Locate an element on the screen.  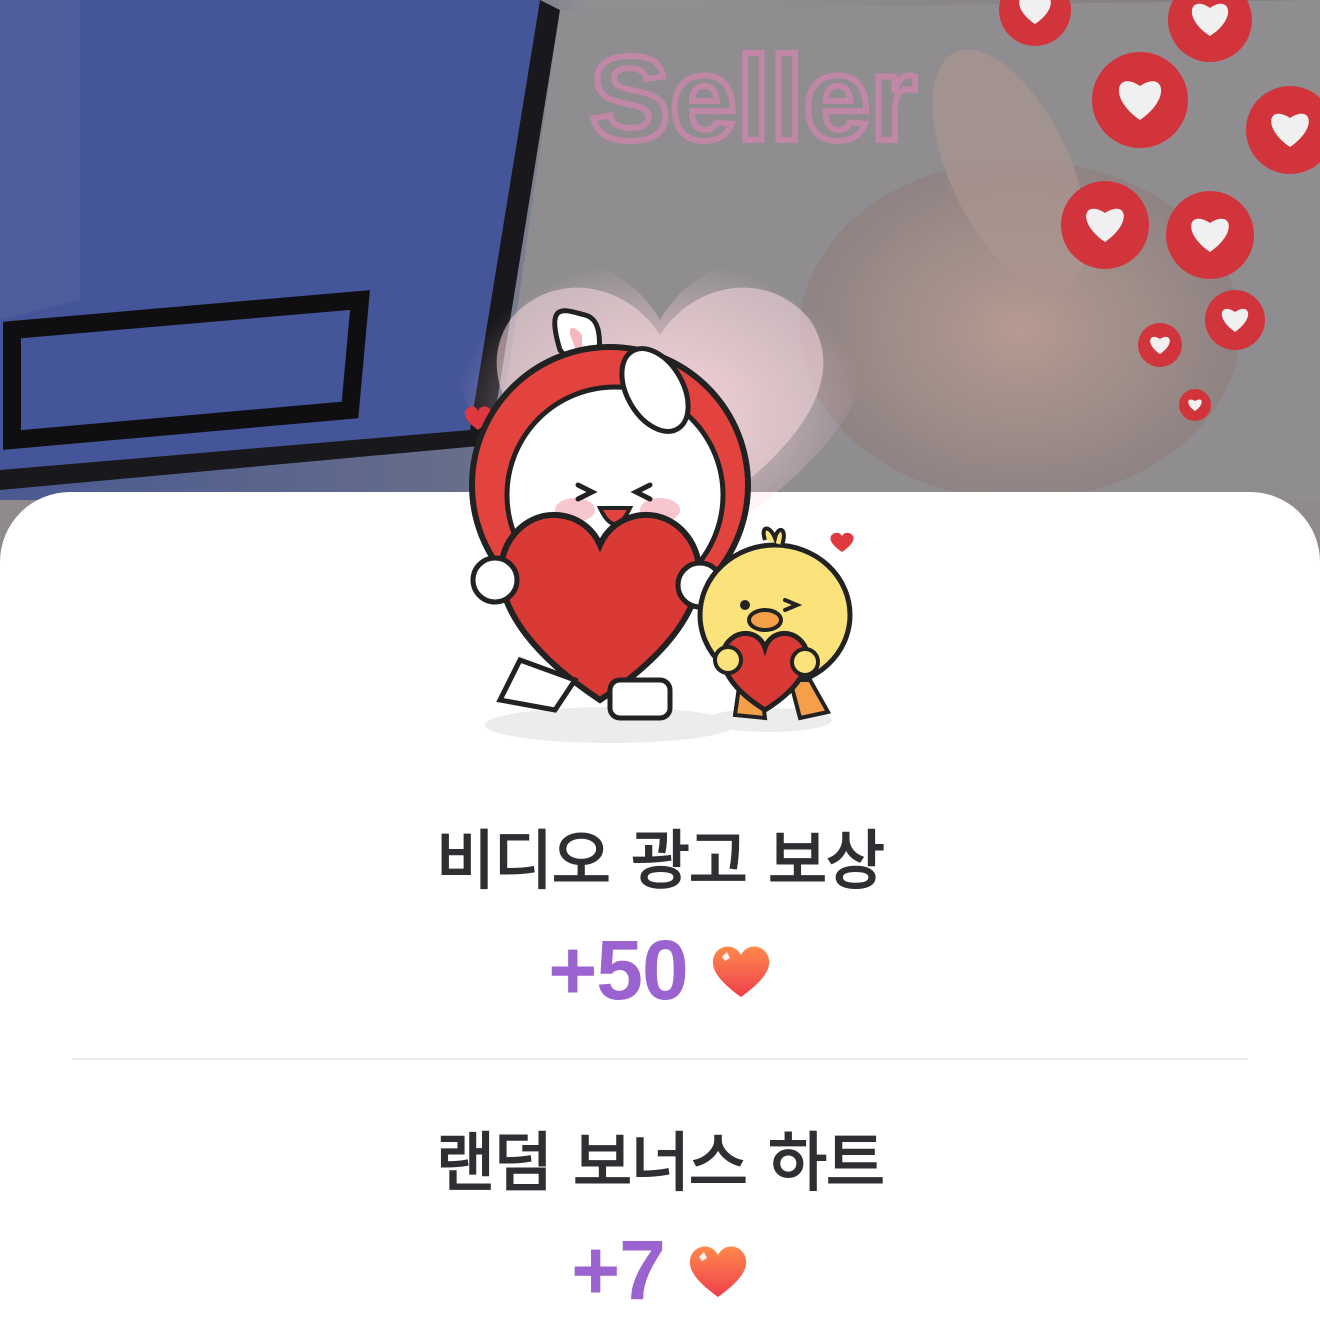
divider is located at coordinates (660, 1059).